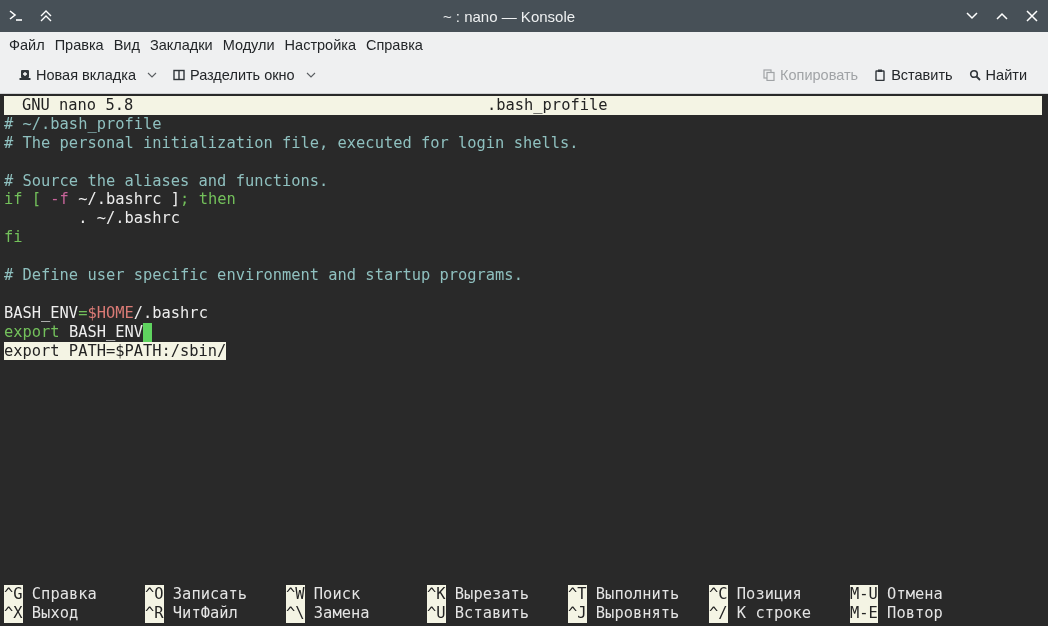 The width and height of the screenshot is (1048, 626). I want to click on shortcut-label: Записать, so click(209, 595).